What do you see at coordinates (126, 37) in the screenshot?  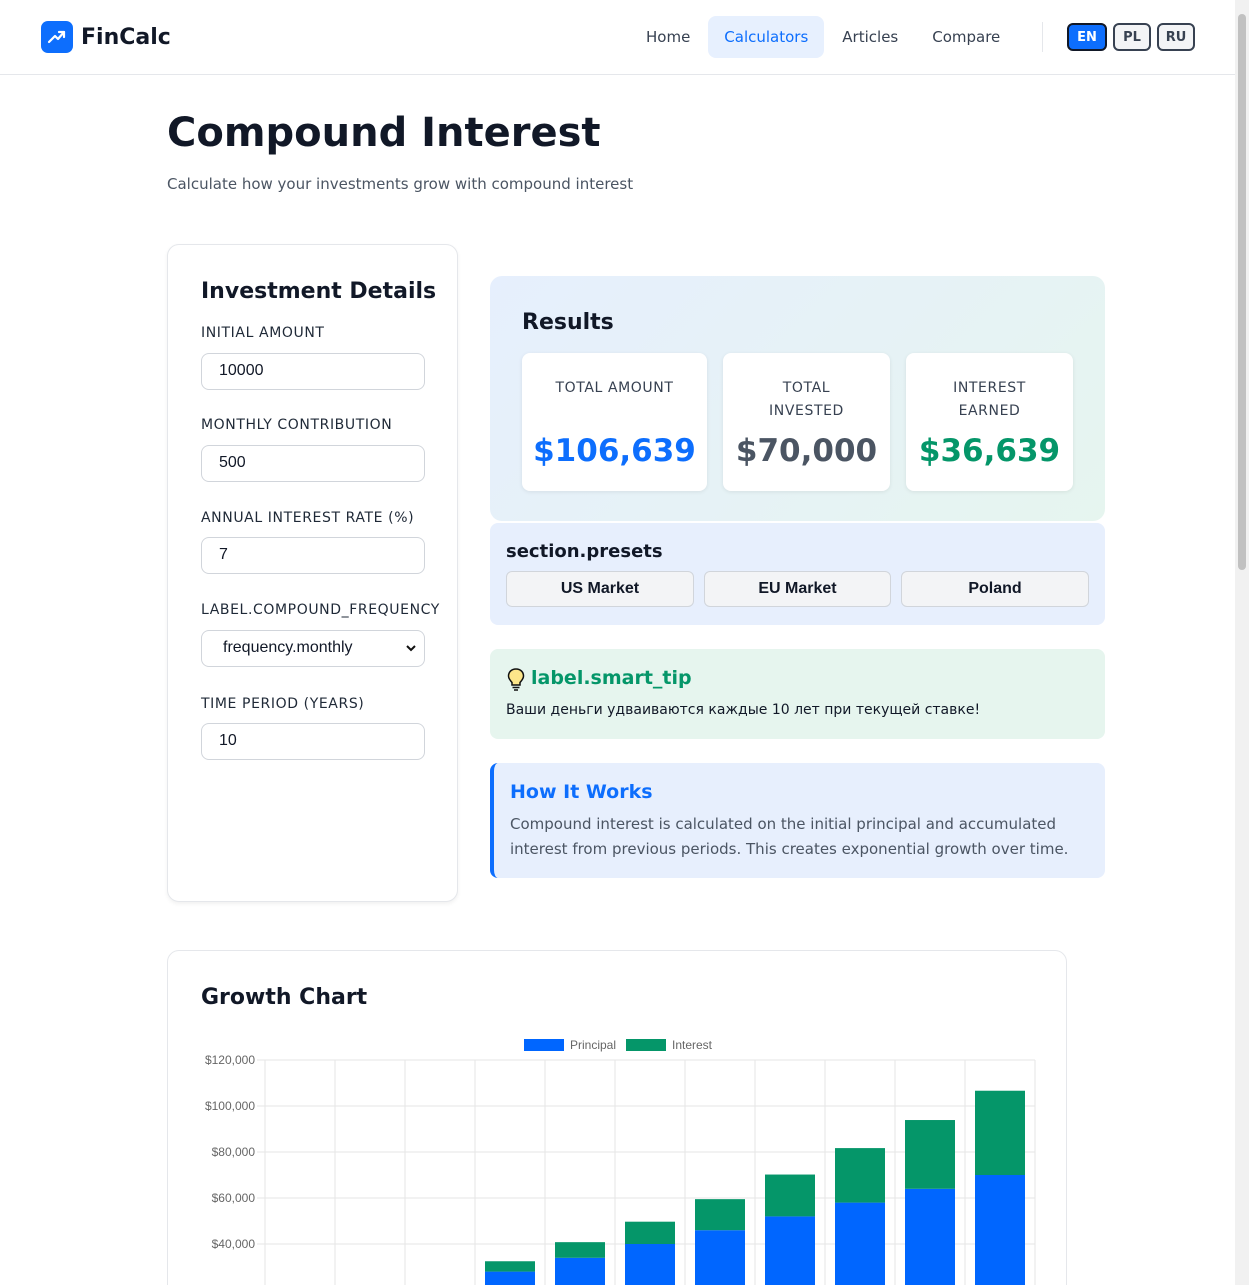 I see `brand-name: FinCalc` at bounding box center [126, 37].